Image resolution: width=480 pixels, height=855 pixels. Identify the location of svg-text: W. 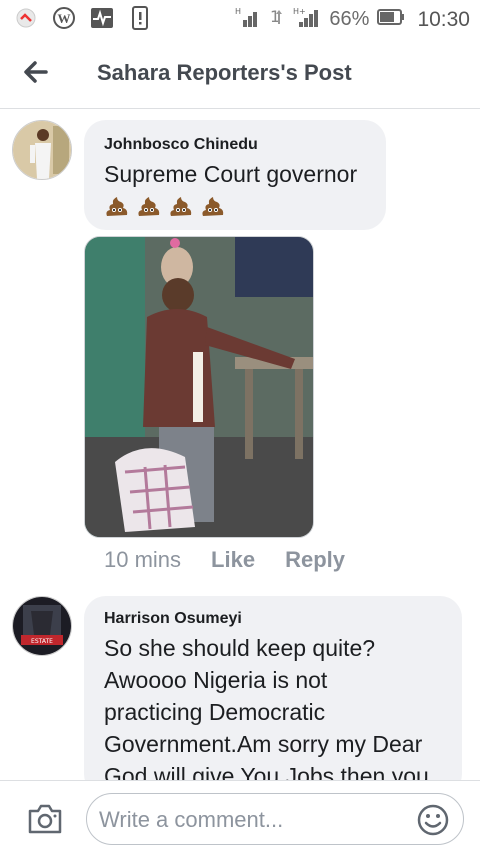
(64, 18).